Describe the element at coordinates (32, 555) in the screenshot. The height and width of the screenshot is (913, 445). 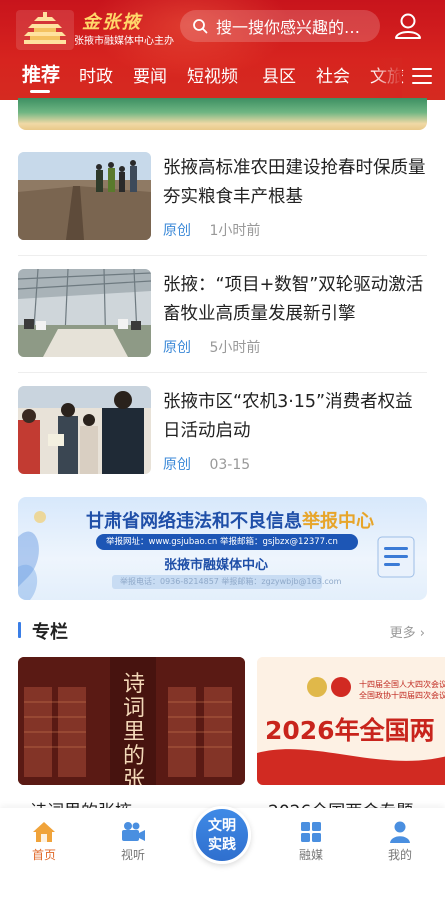
I see `decoration-left` at that location.